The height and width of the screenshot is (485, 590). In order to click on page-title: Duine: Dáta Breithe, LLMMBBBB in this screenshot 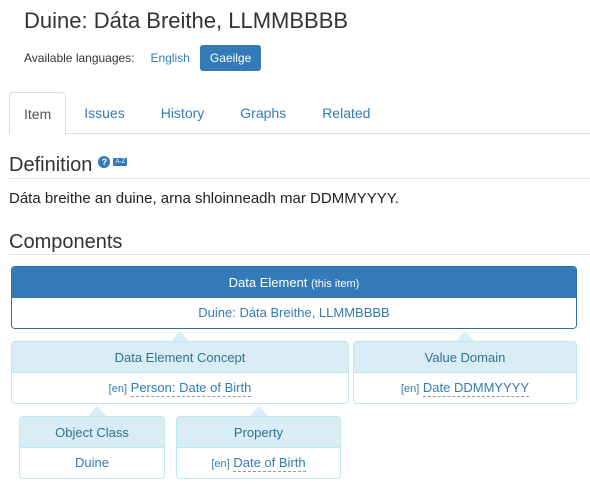, I will do `click(186, 20)`.